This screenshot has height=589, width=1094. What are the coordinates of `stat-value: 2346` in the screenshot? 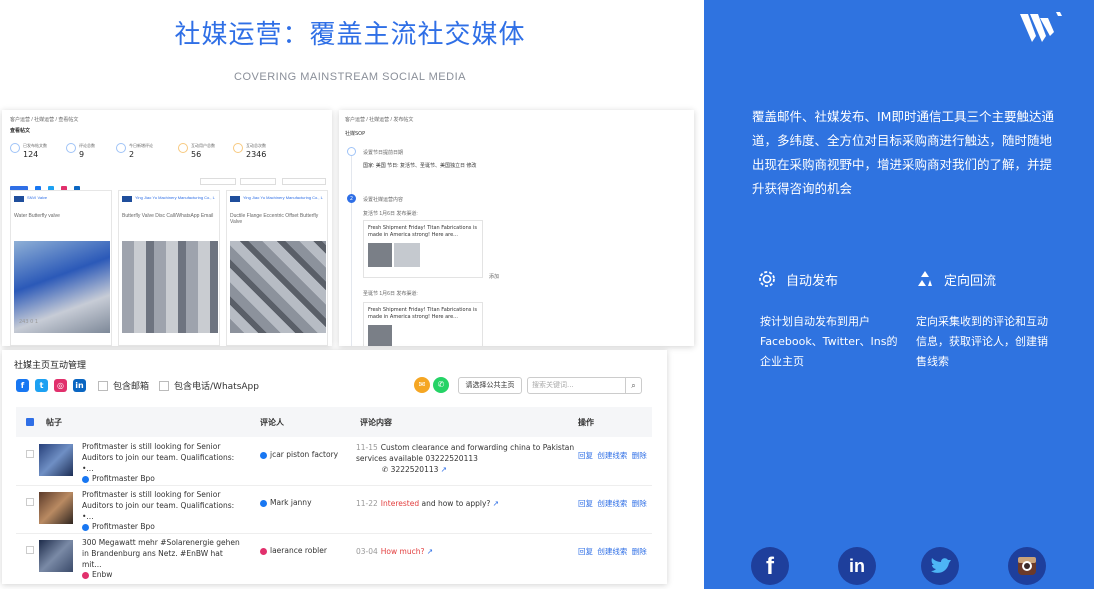 It's located at (256, 154).